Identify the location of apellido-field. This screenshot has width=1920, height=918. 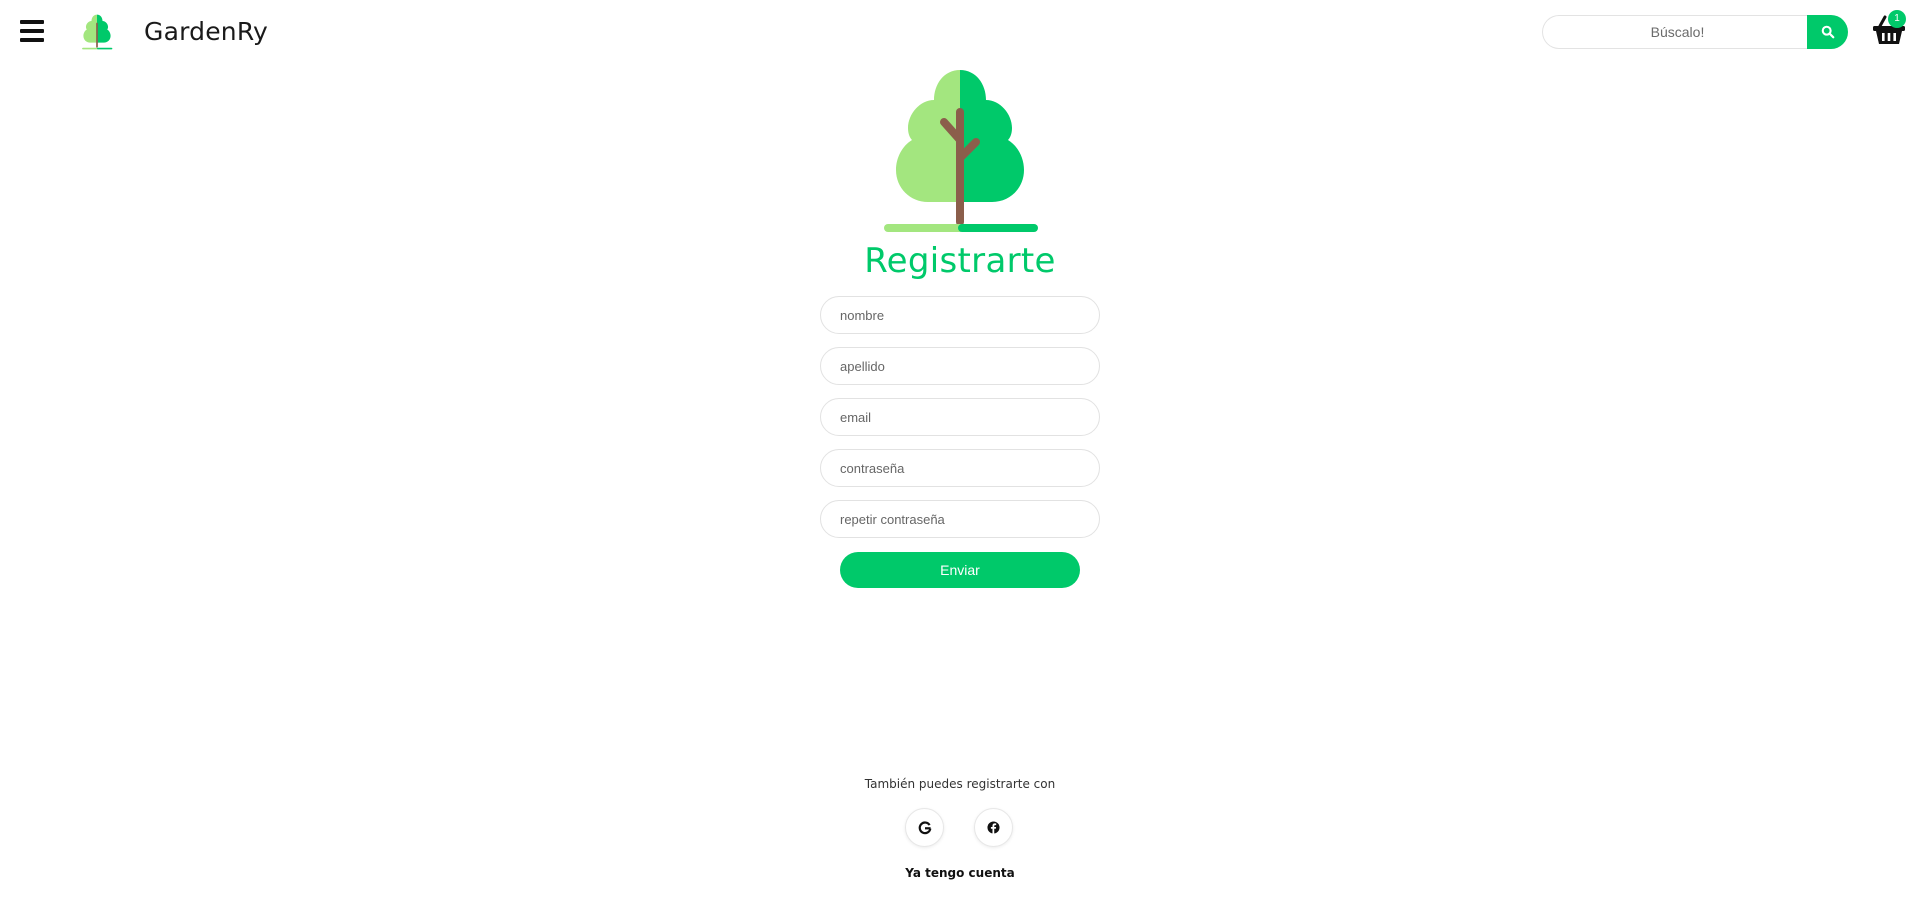
(960, 366).